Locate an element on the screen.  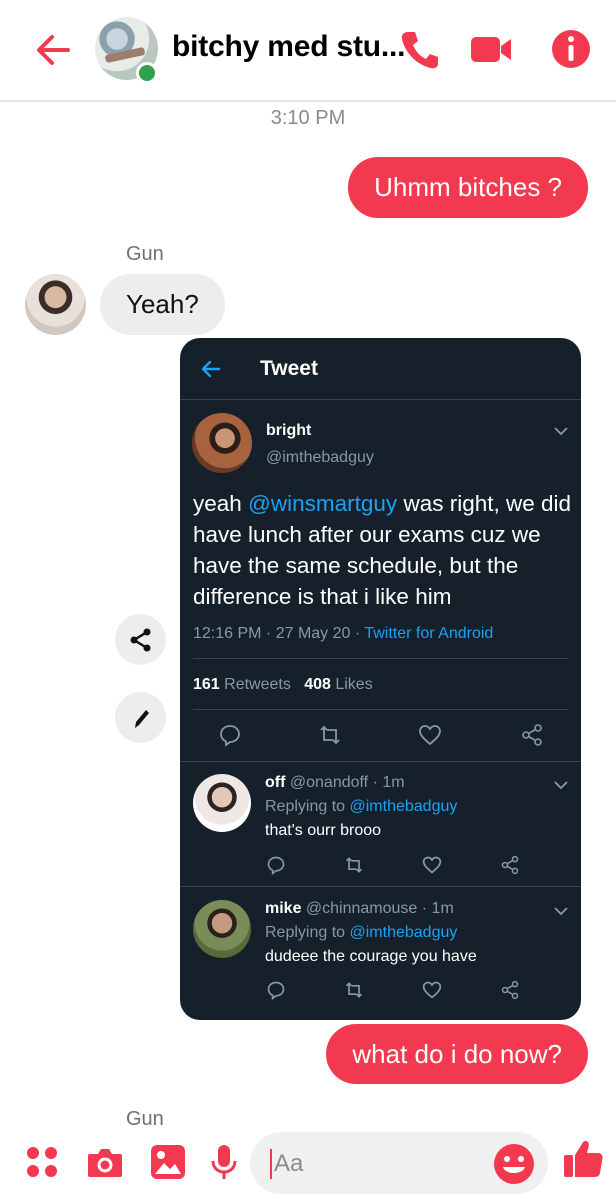
reply-author: off @onandoff · 1m is located at coordinates (335, 782).